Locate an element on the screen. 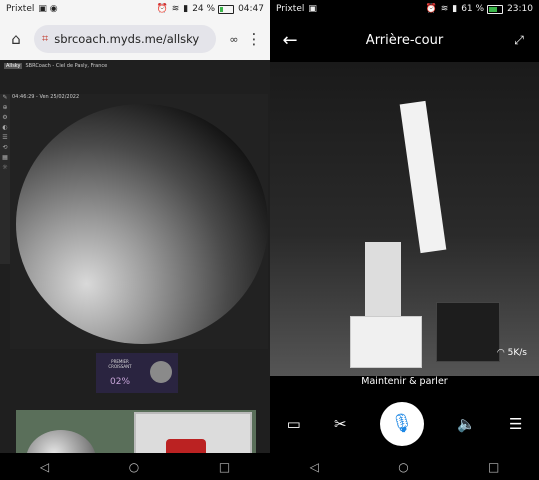 This screenshot has width=539, height=480. moon-phase-widget: PREMIER CROISSANT 02% is located at coordinates (137, 373).